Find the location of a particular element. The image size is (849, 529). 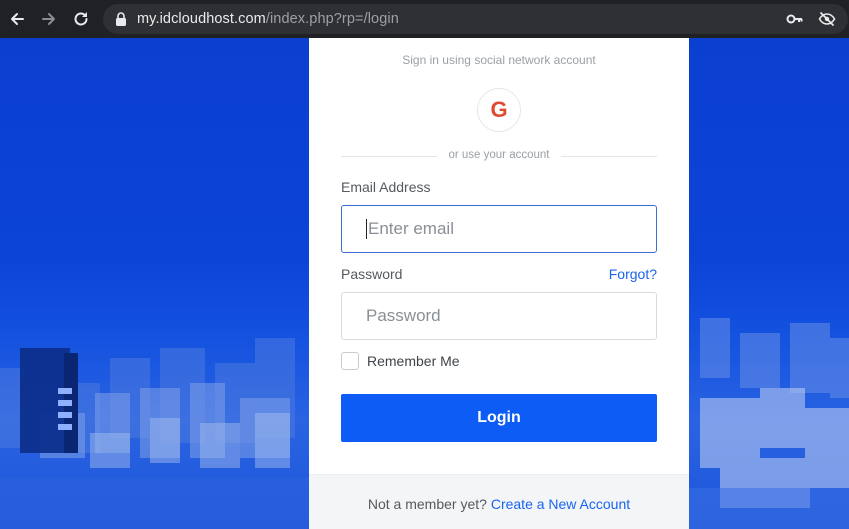

url-host: my.idcloudhost.com is located at coordinates (201, 19).